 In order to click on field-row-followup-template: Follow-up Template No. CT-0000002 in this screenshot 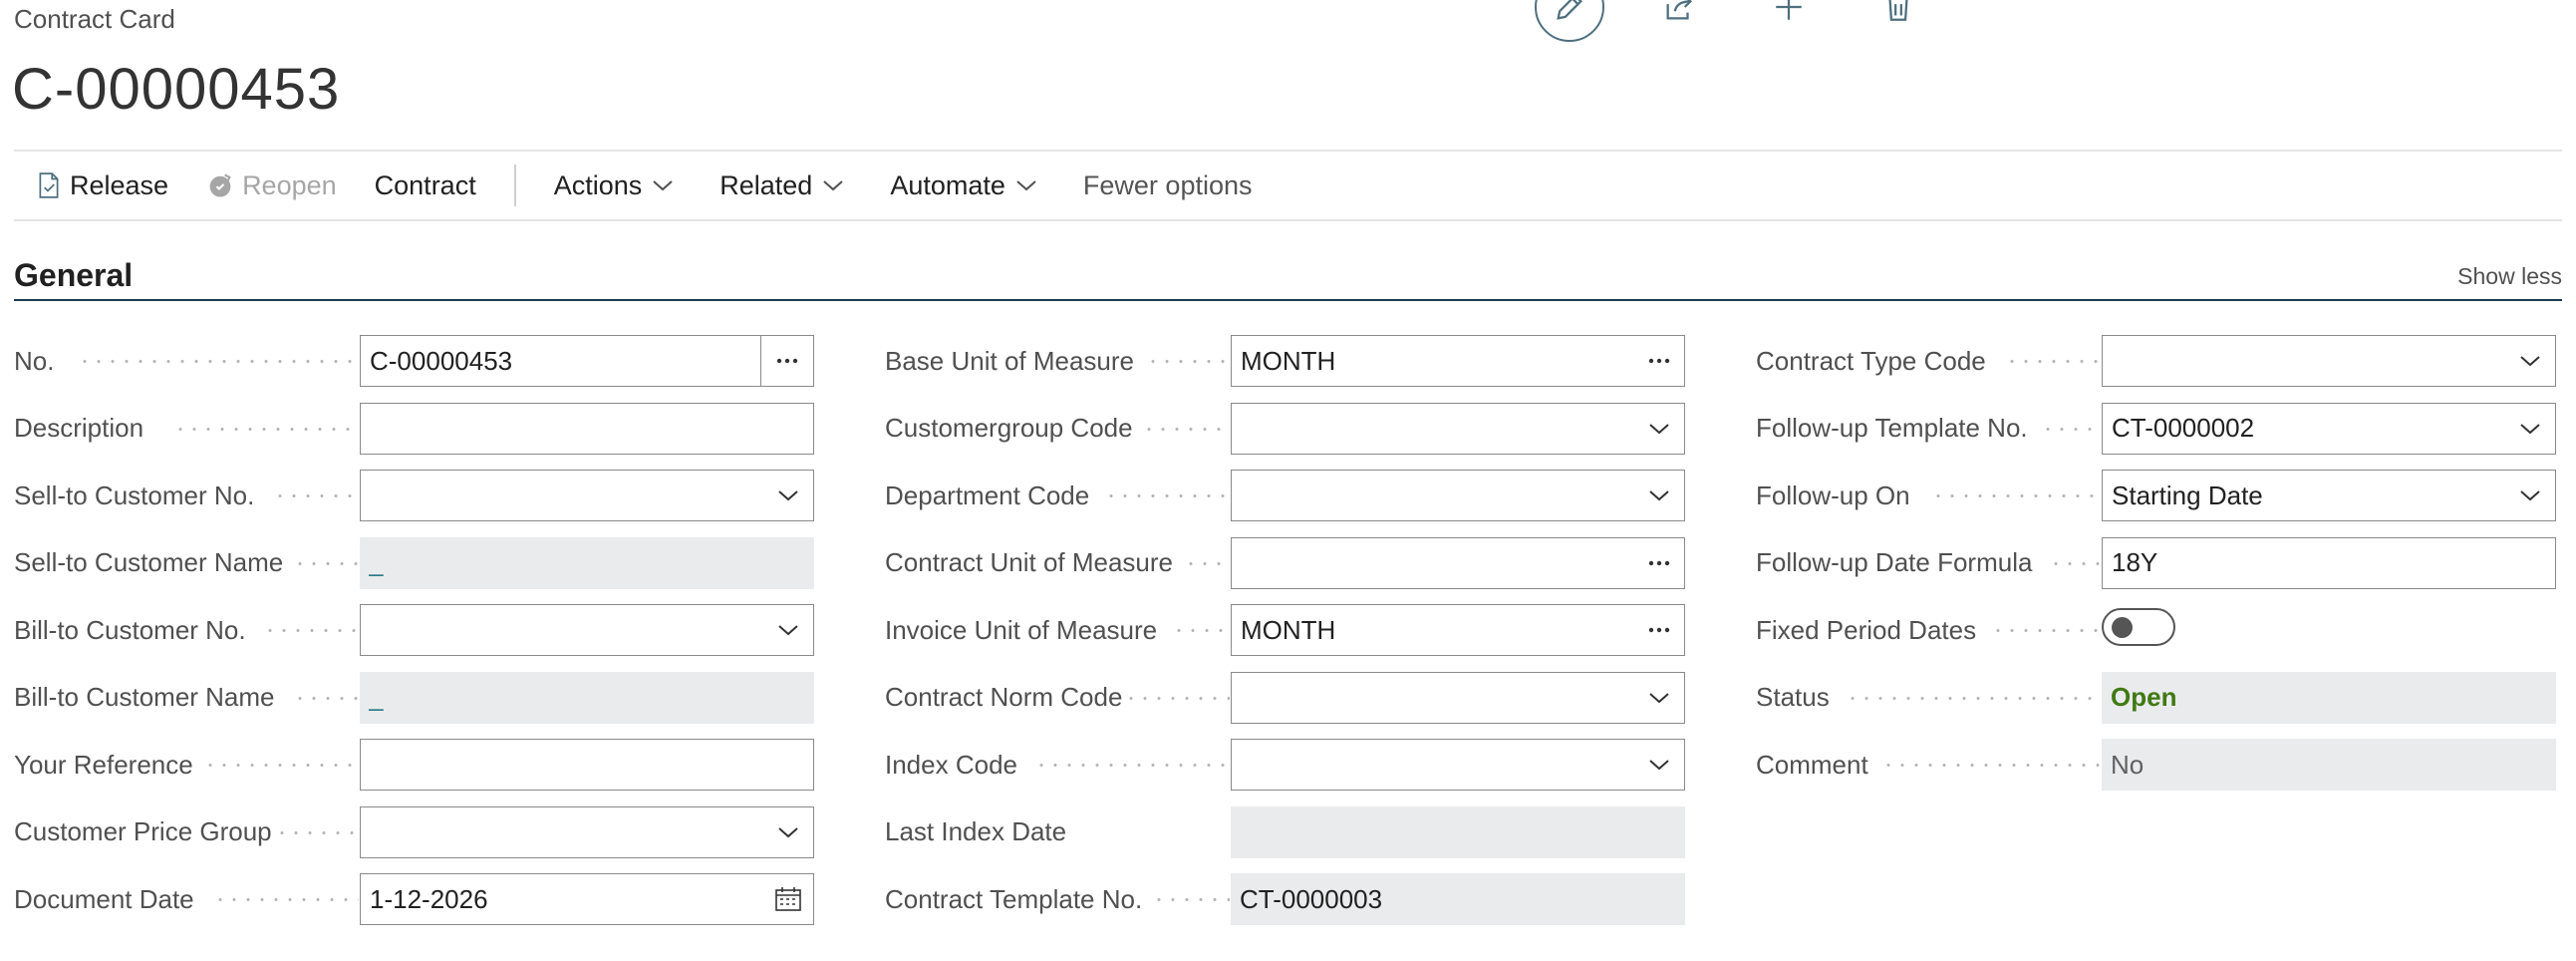, I will do `click(2156, 436)`.